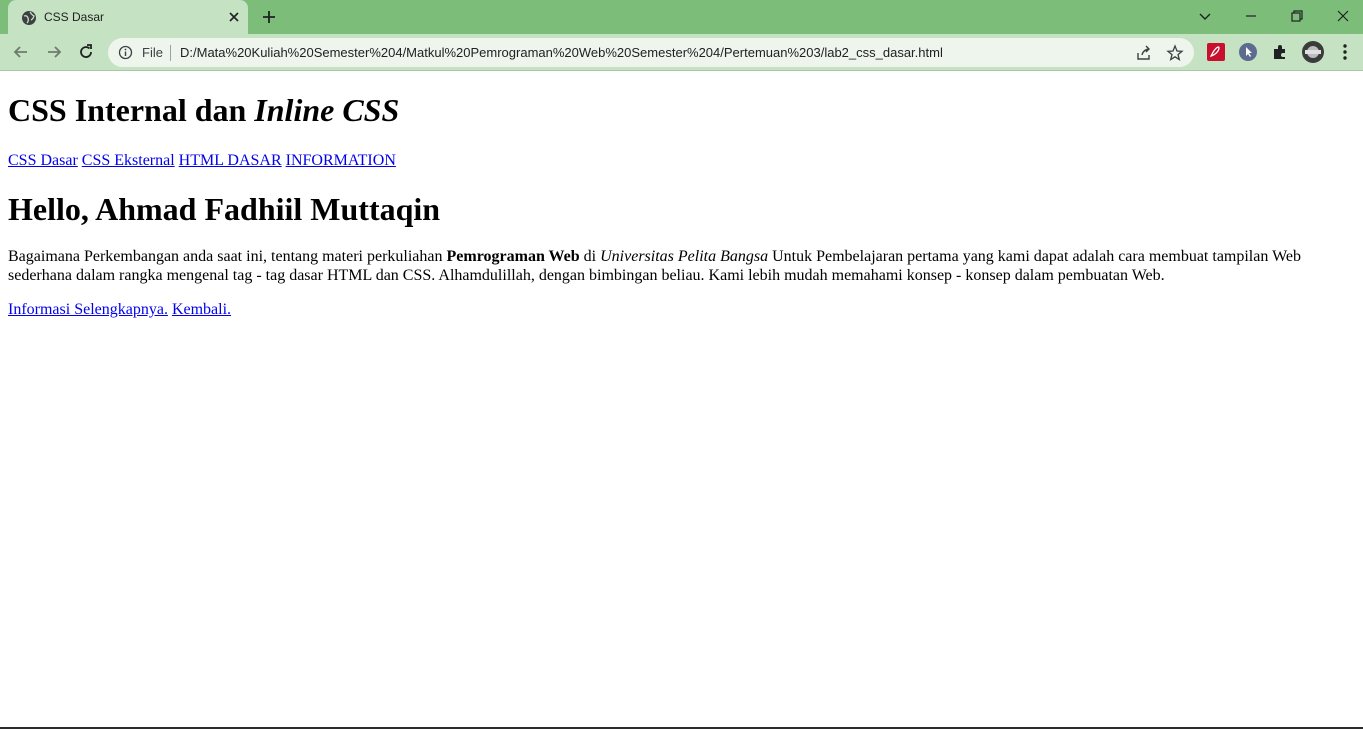  Describe the element at coordinates (1345, 52) in the screenshot. I see `kebab-menu-icon` at that location.